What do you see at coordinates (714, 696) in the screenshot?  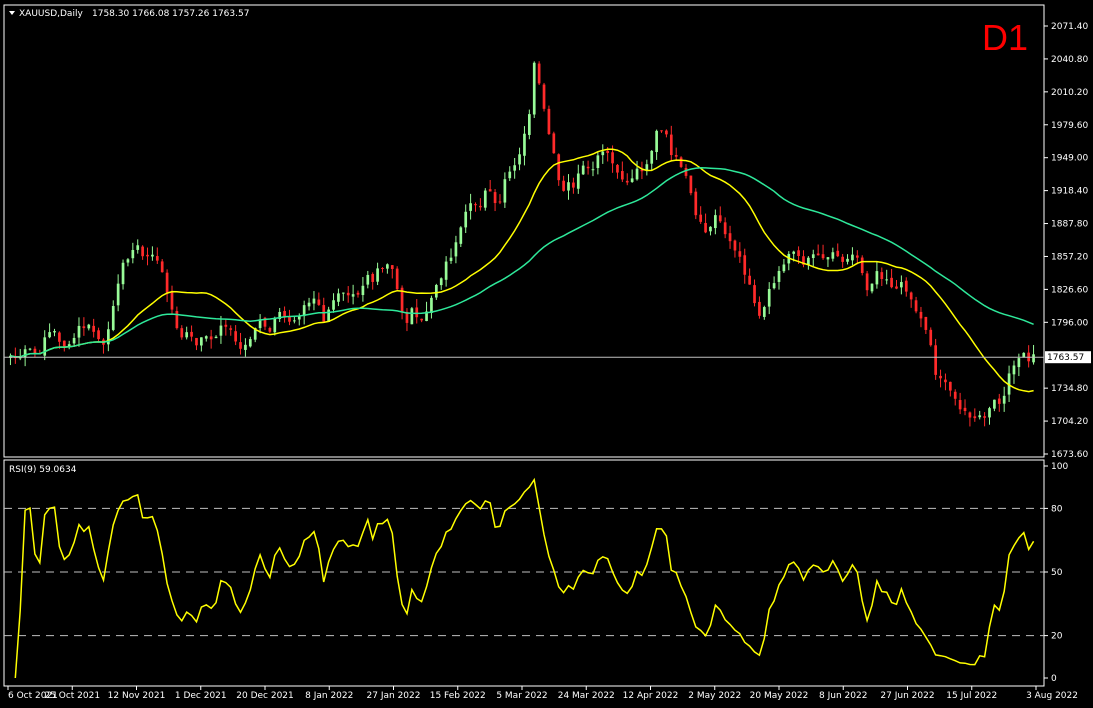 I see `time-tick-label: 2 May 2022` at bounding box center [714, 696].